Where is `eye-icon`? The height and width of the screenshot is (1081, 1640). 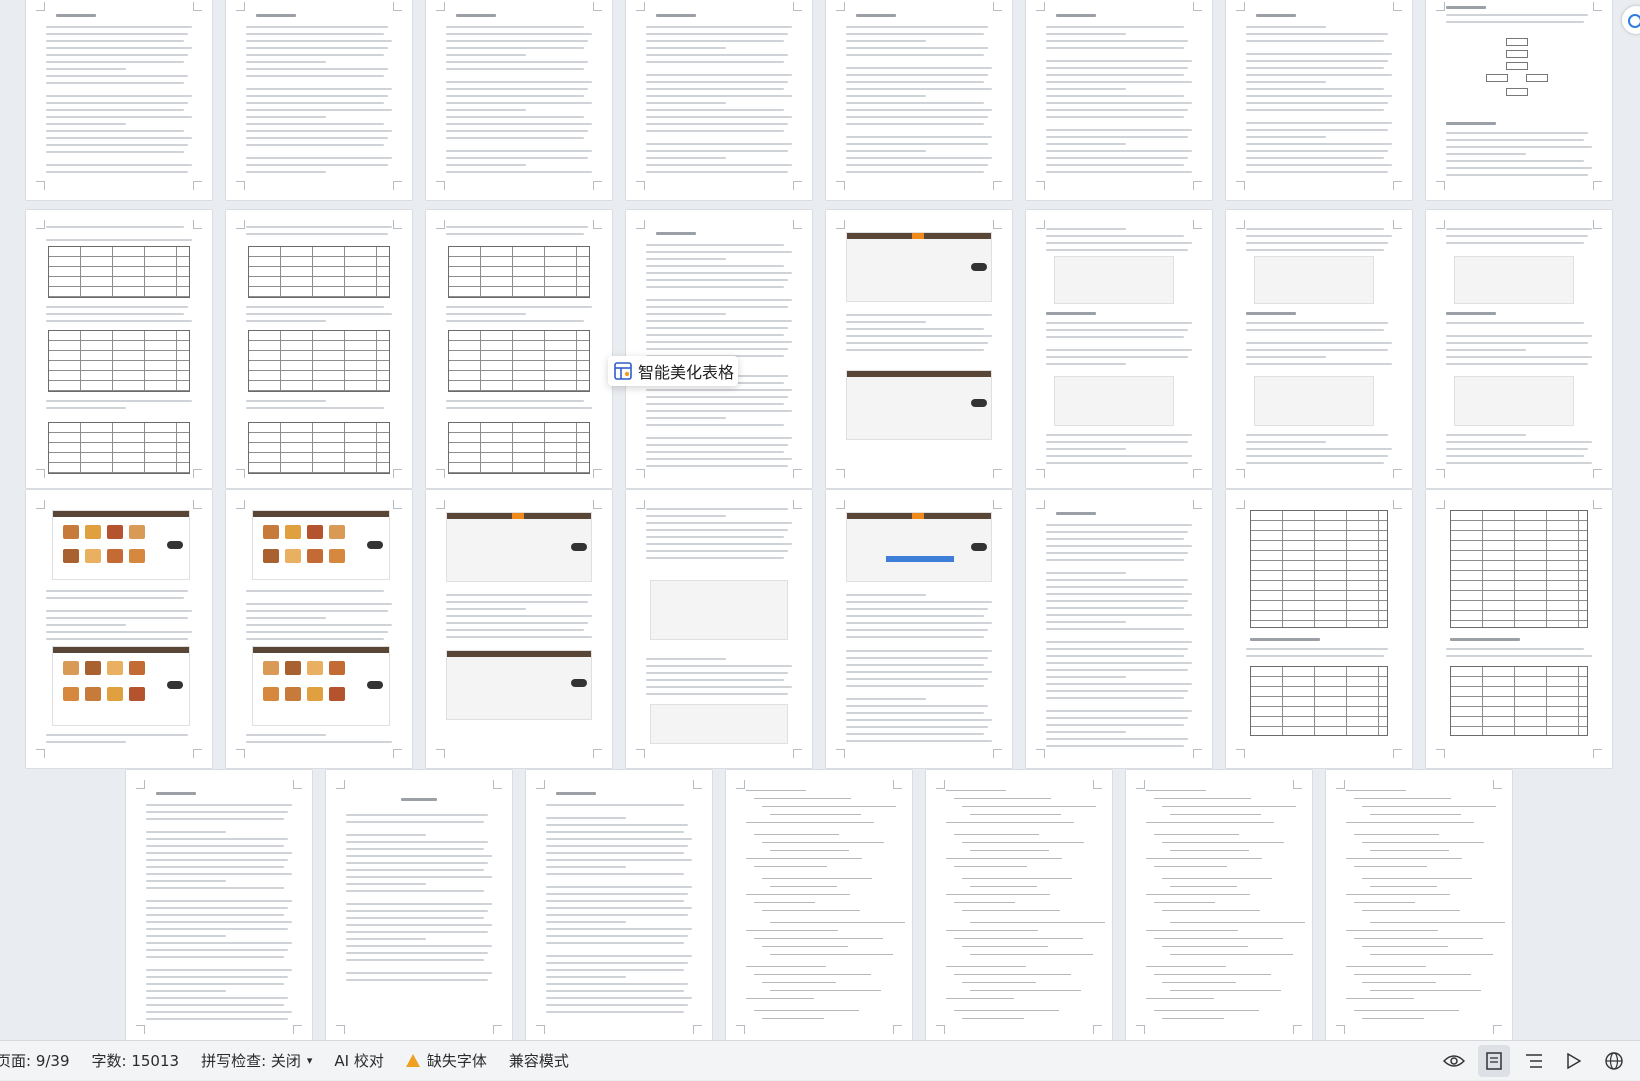
eye-icon is located at coordinates (1454, 1061).